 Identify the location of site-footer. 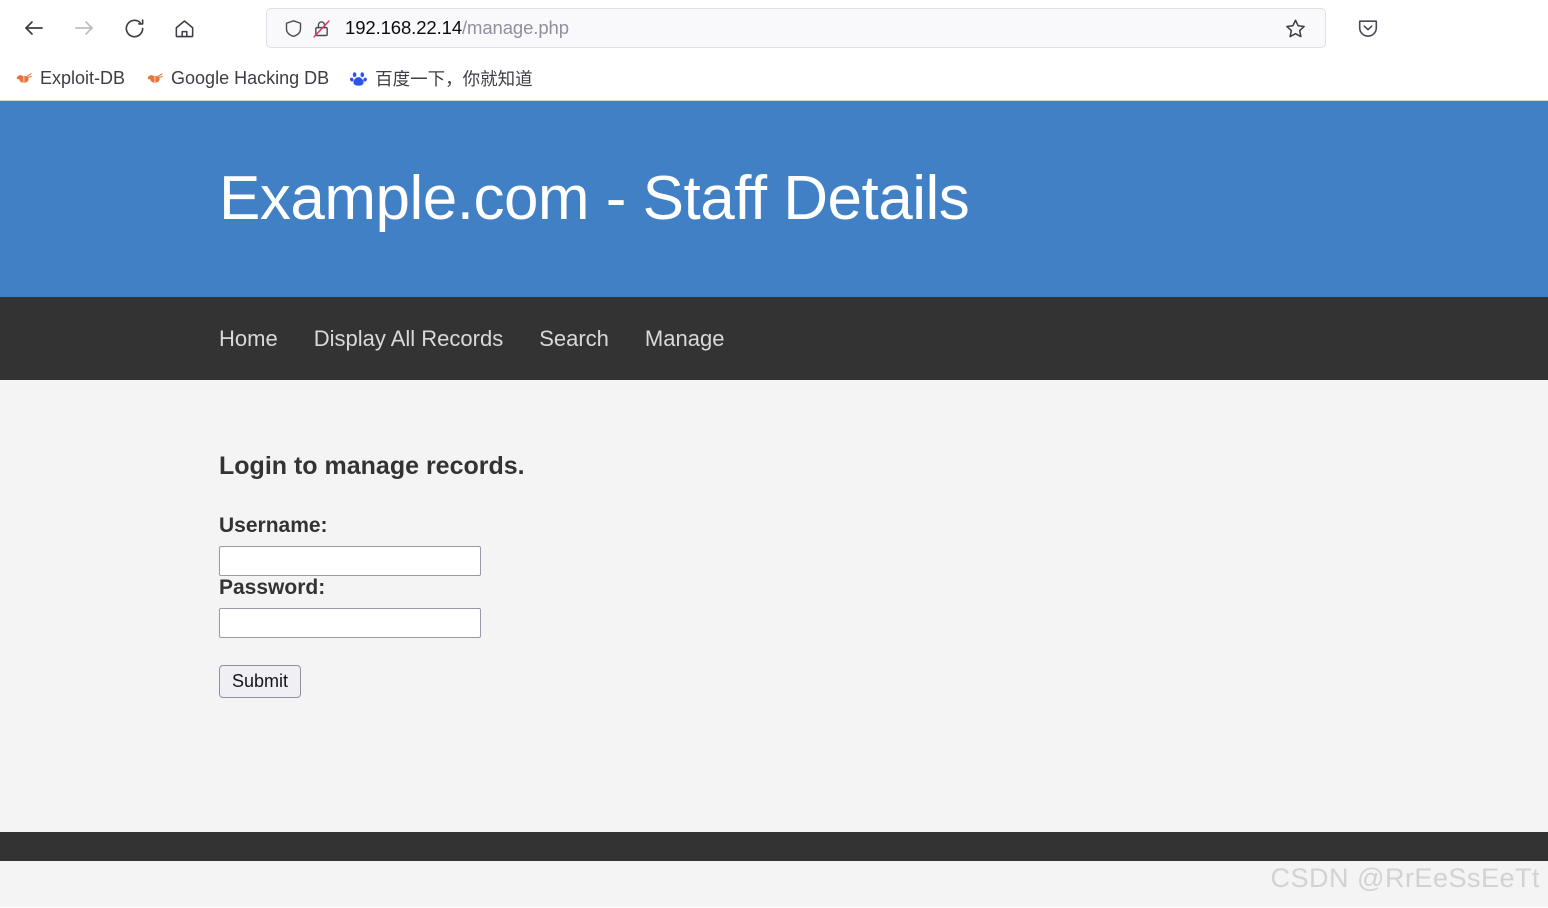
(774, 846).